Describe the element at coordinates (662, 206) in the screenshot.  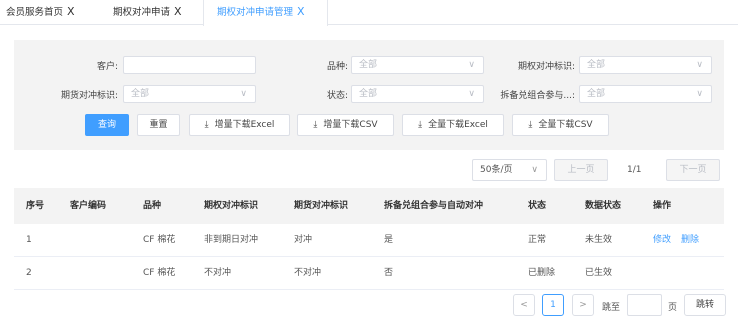
I see `col-header: 操作` at that location.